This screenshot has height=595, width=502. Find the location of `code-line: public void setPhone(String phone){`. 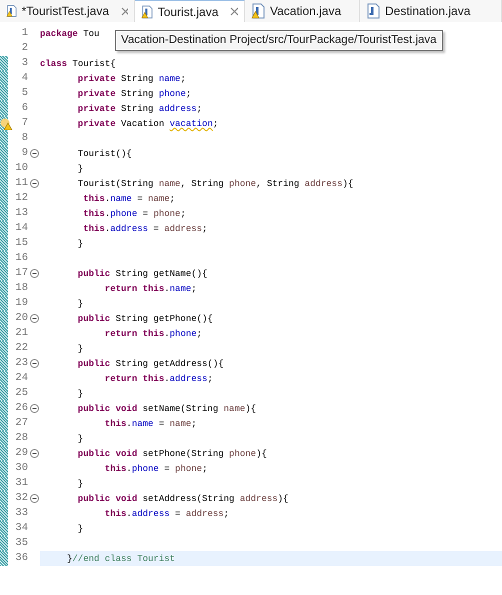

code-line: public void setPhone(String phone){ is located at coordinates (171, 454).